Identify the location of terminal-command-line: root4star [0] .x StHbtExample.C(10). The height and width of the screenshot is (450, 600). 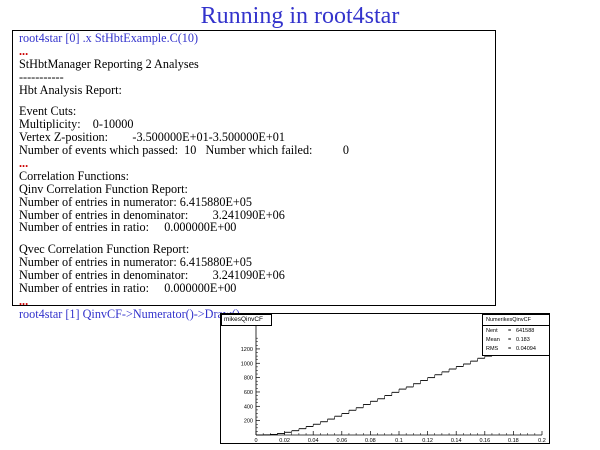
(109, 38).